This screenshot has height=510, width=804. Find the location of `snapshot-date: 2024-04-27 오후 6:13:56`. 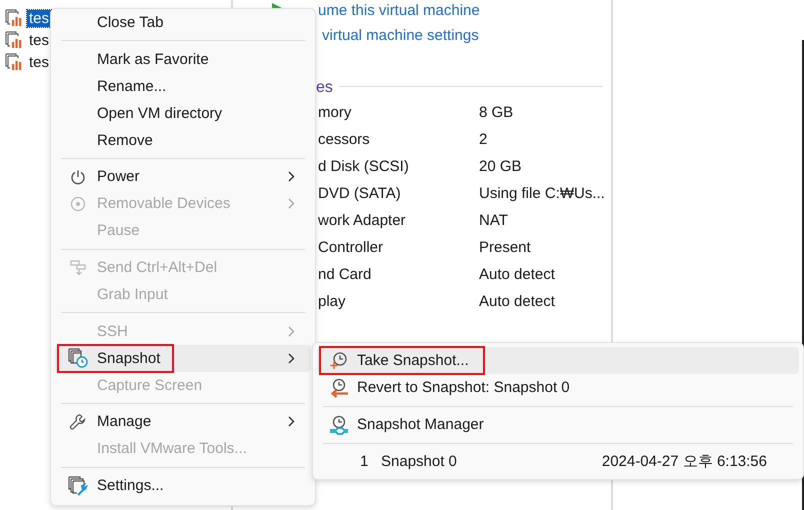

snapshot-date: 2024-04-27 오후 6:13:56 is located at coordinates (685, 461).